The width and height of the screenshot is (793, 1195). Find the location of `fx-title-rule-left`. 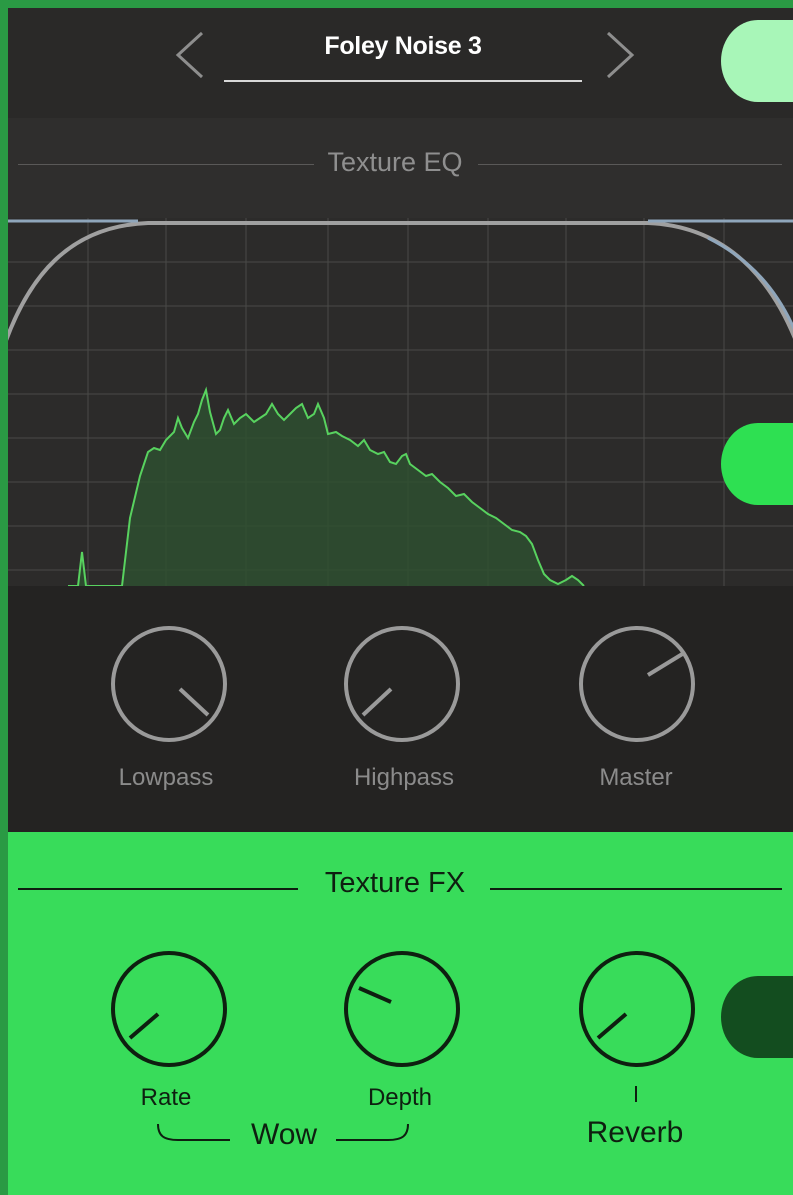

fx-title-rule-left is located at coordinates (158, 889).